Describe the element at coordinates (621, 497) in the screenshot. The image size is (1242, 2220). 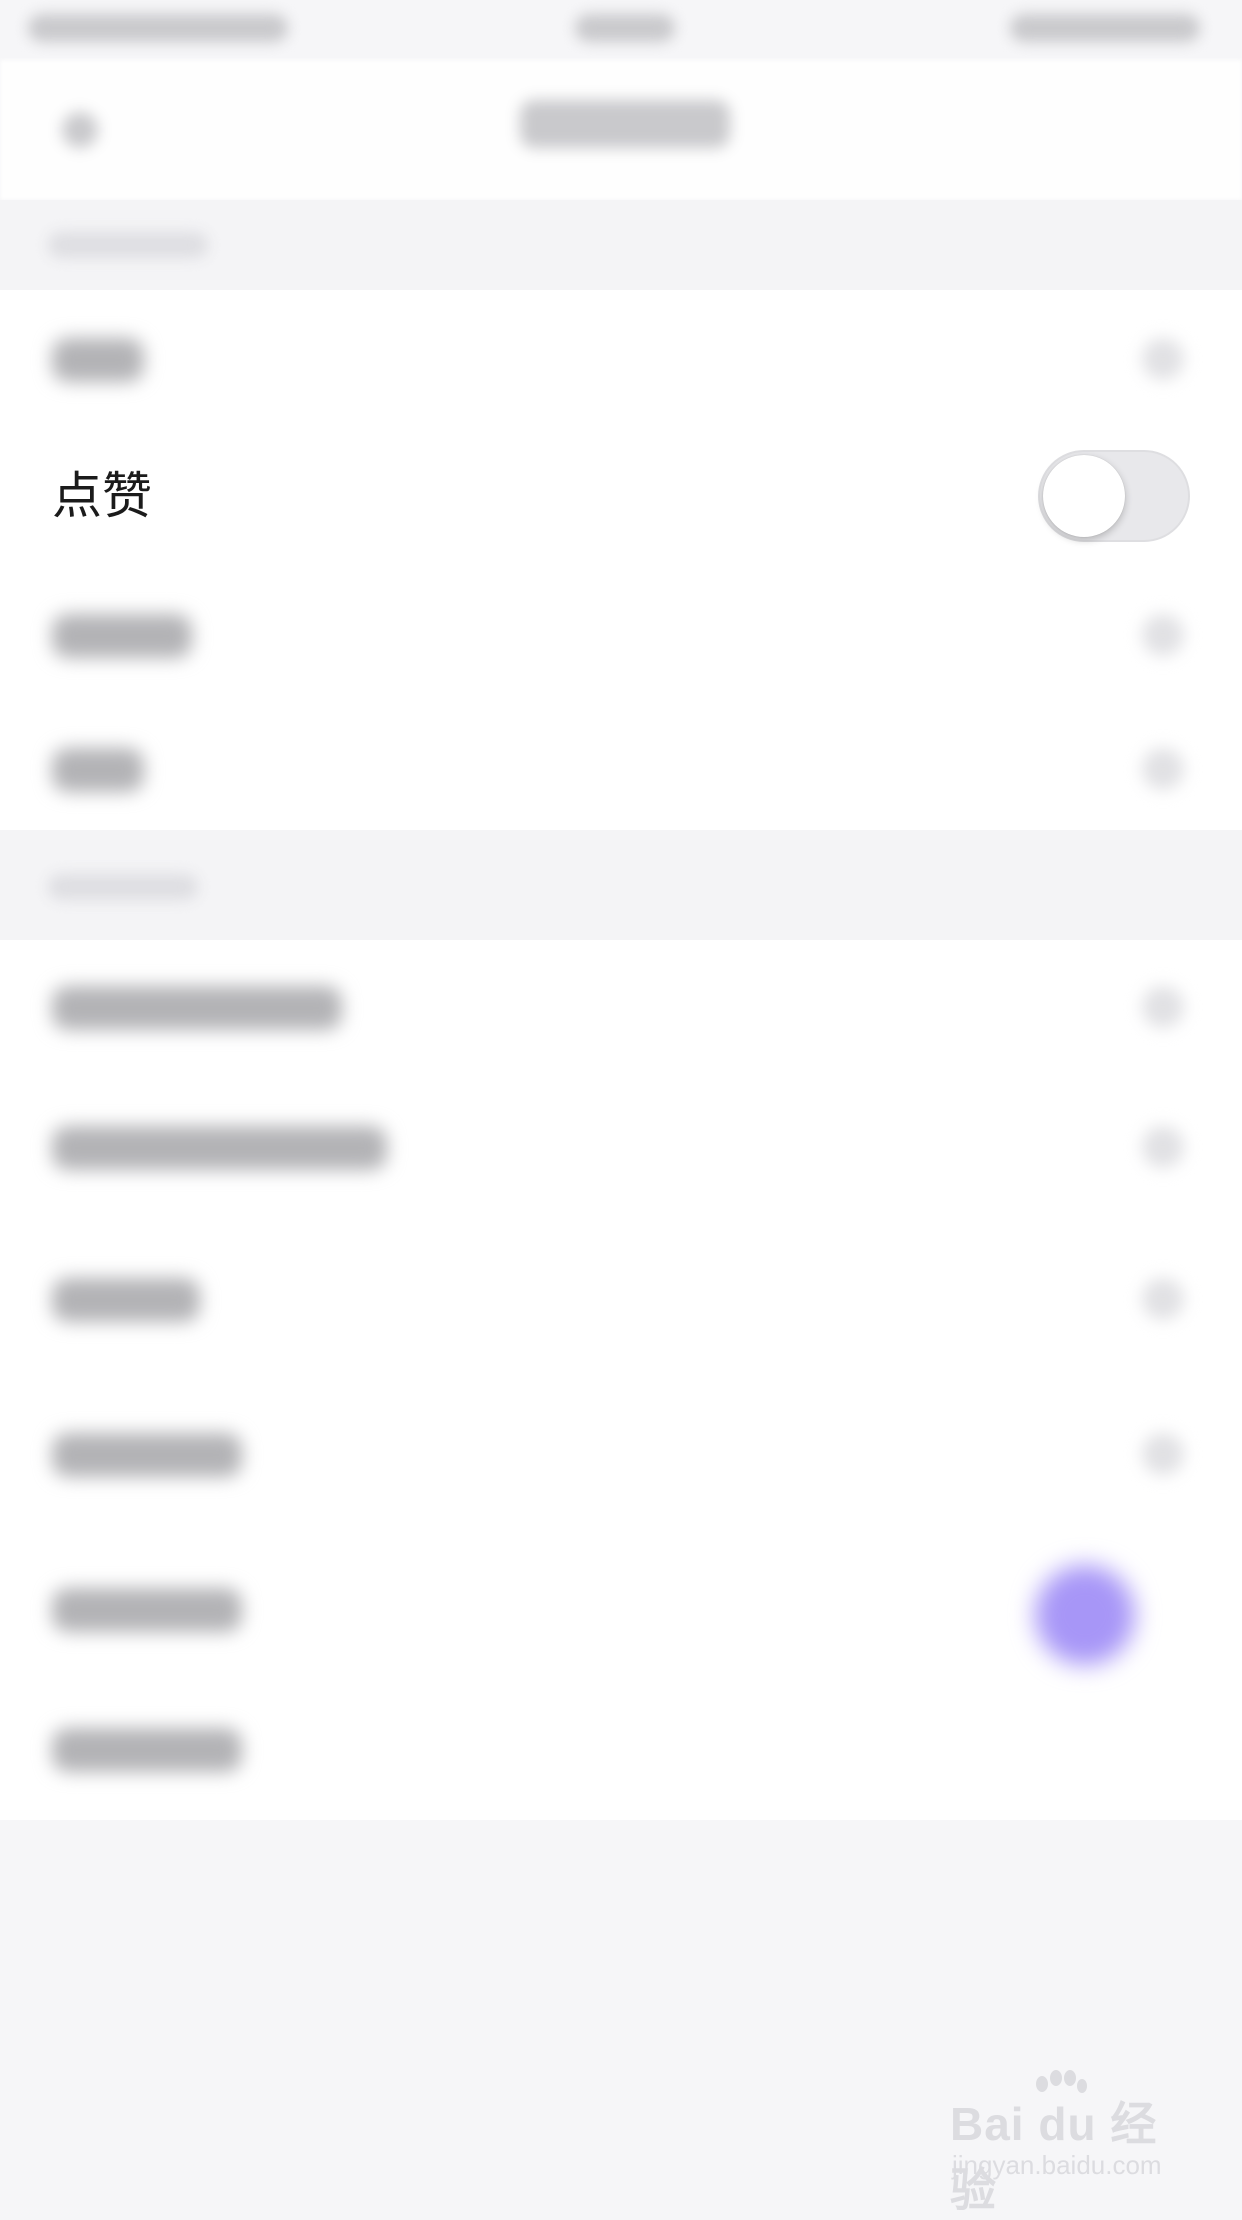
I see `settings-row-like: 点赞` at that location.